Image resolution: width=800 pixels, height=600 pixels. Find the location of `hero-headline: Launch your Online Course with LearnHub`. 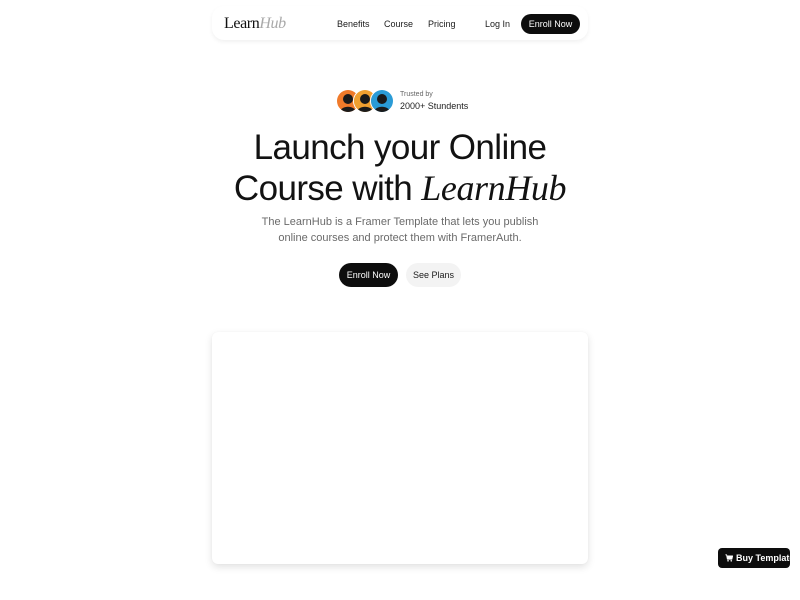

hero-headline: Launch your Online Course with LearnHub is located at coordinates (400, 168).